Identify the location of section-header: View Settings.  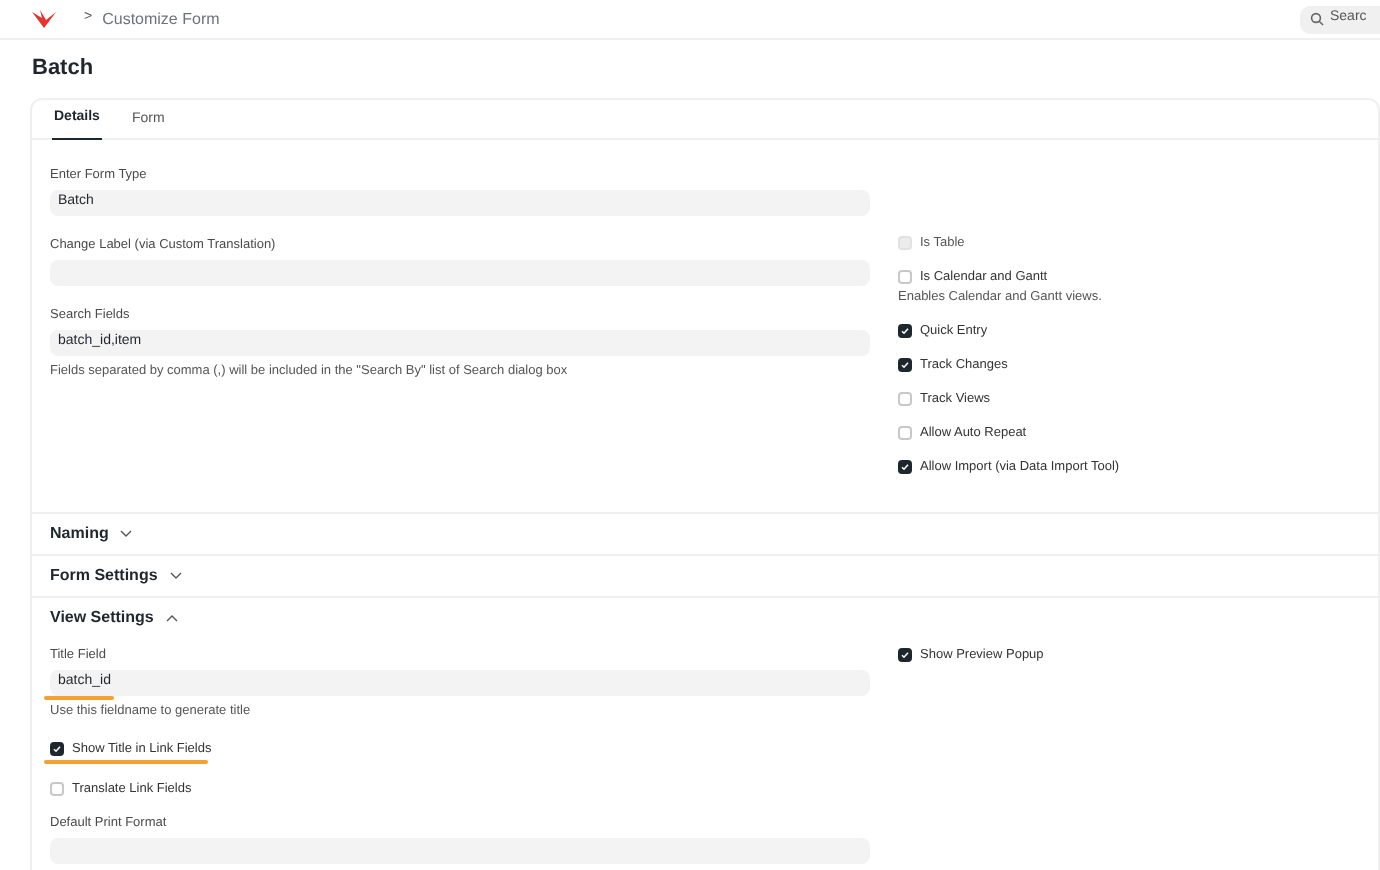
(114, 618).